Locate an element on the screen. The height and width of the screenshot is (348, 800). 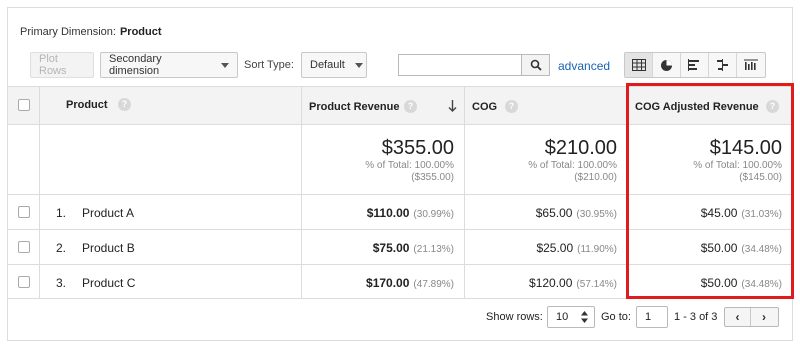
primary-dimension: Primary Dimension: Product is located at coordinates (91, 32).